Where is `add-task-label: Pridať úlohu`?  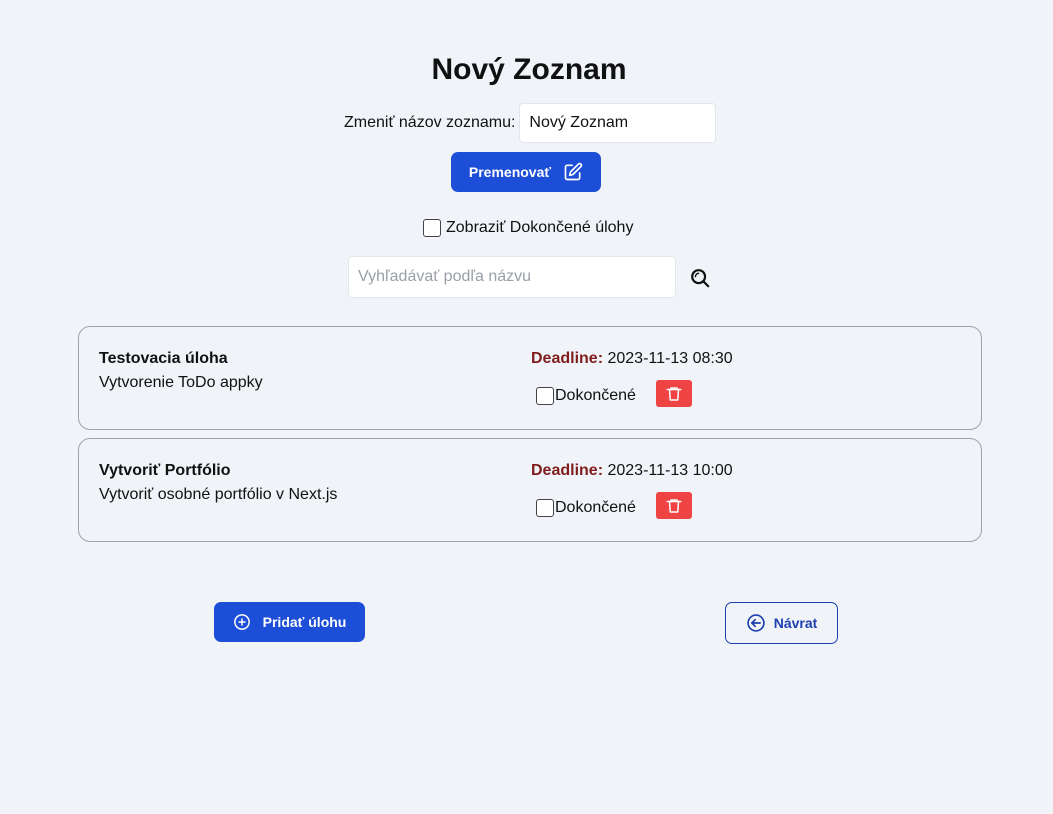
add-task-label: Pridať úlohu is located at coordinates (304, 622).